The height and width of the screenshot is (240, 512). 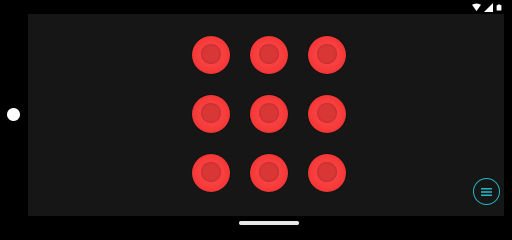 I want to click on status-bar, so click(x=482, y=7).